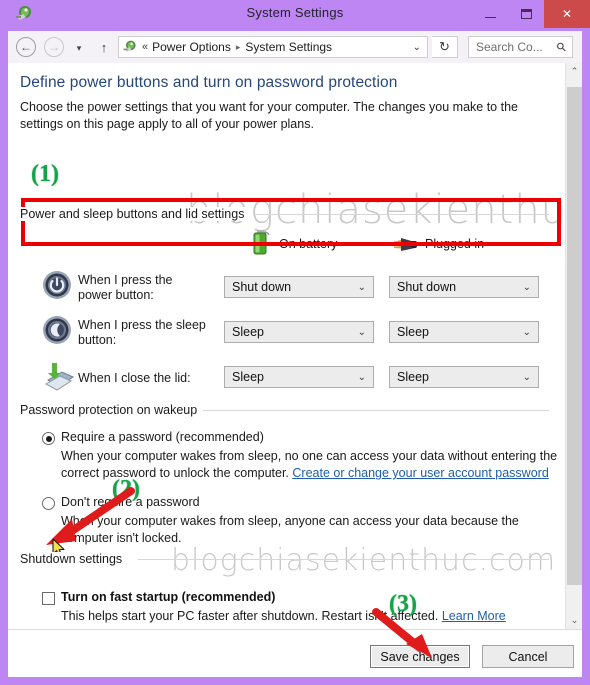 The image size is (590, 685). What do you see at coordinates (567, 14) in the screenshot?
I see `close-button: ✕` at bounding box center [567, 14].